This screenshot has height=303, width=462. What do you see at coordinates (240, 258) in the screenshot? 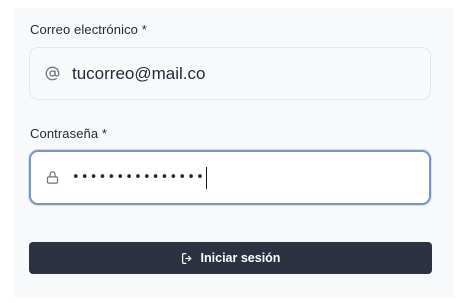
I see `login-button-label: Iniciar sesión` at bounding box center [240, 258].